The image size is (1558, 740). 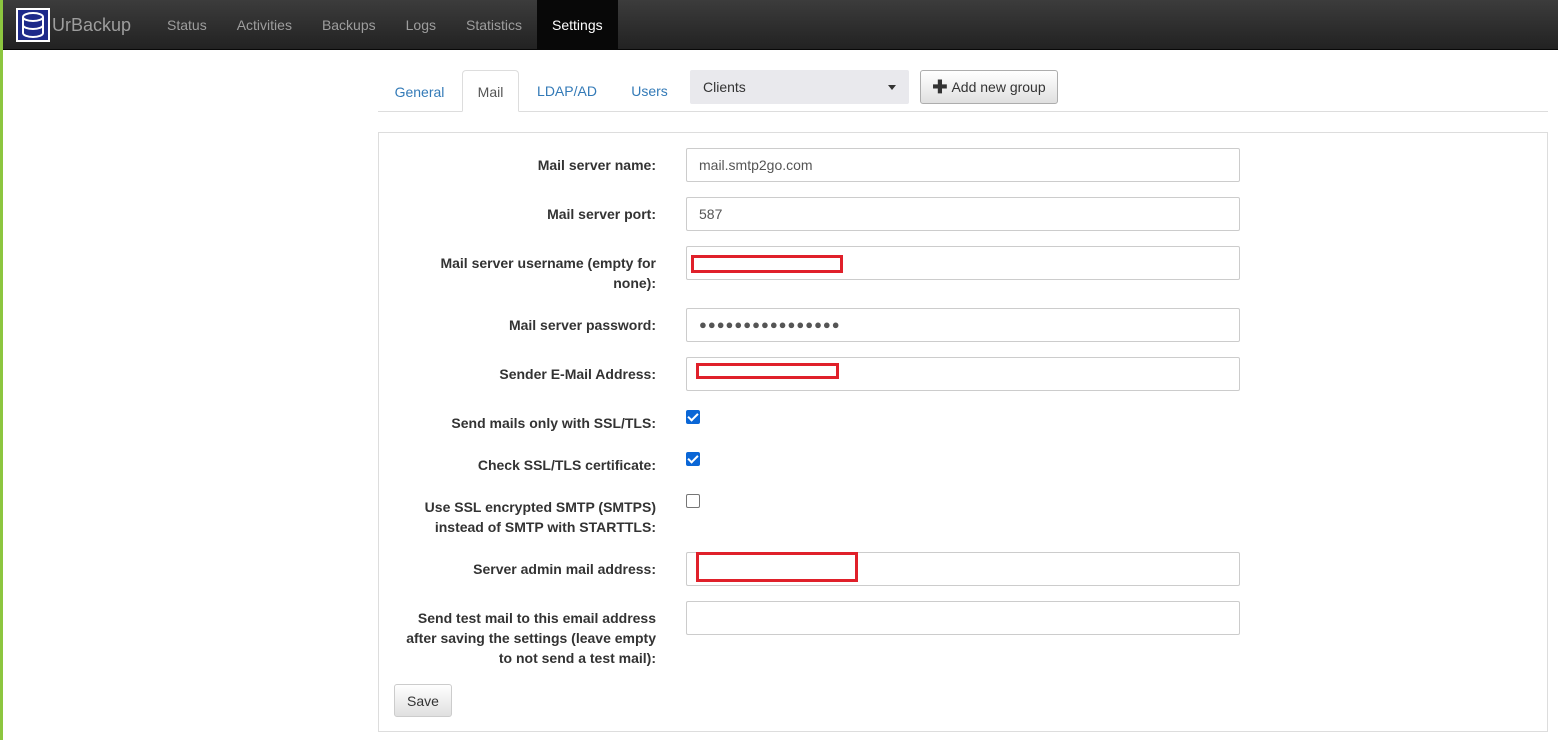 What do you see at coordinates (724, 87) in the screenshot?
I see `group-select-value: Clients` at bounding box center [724, 87].